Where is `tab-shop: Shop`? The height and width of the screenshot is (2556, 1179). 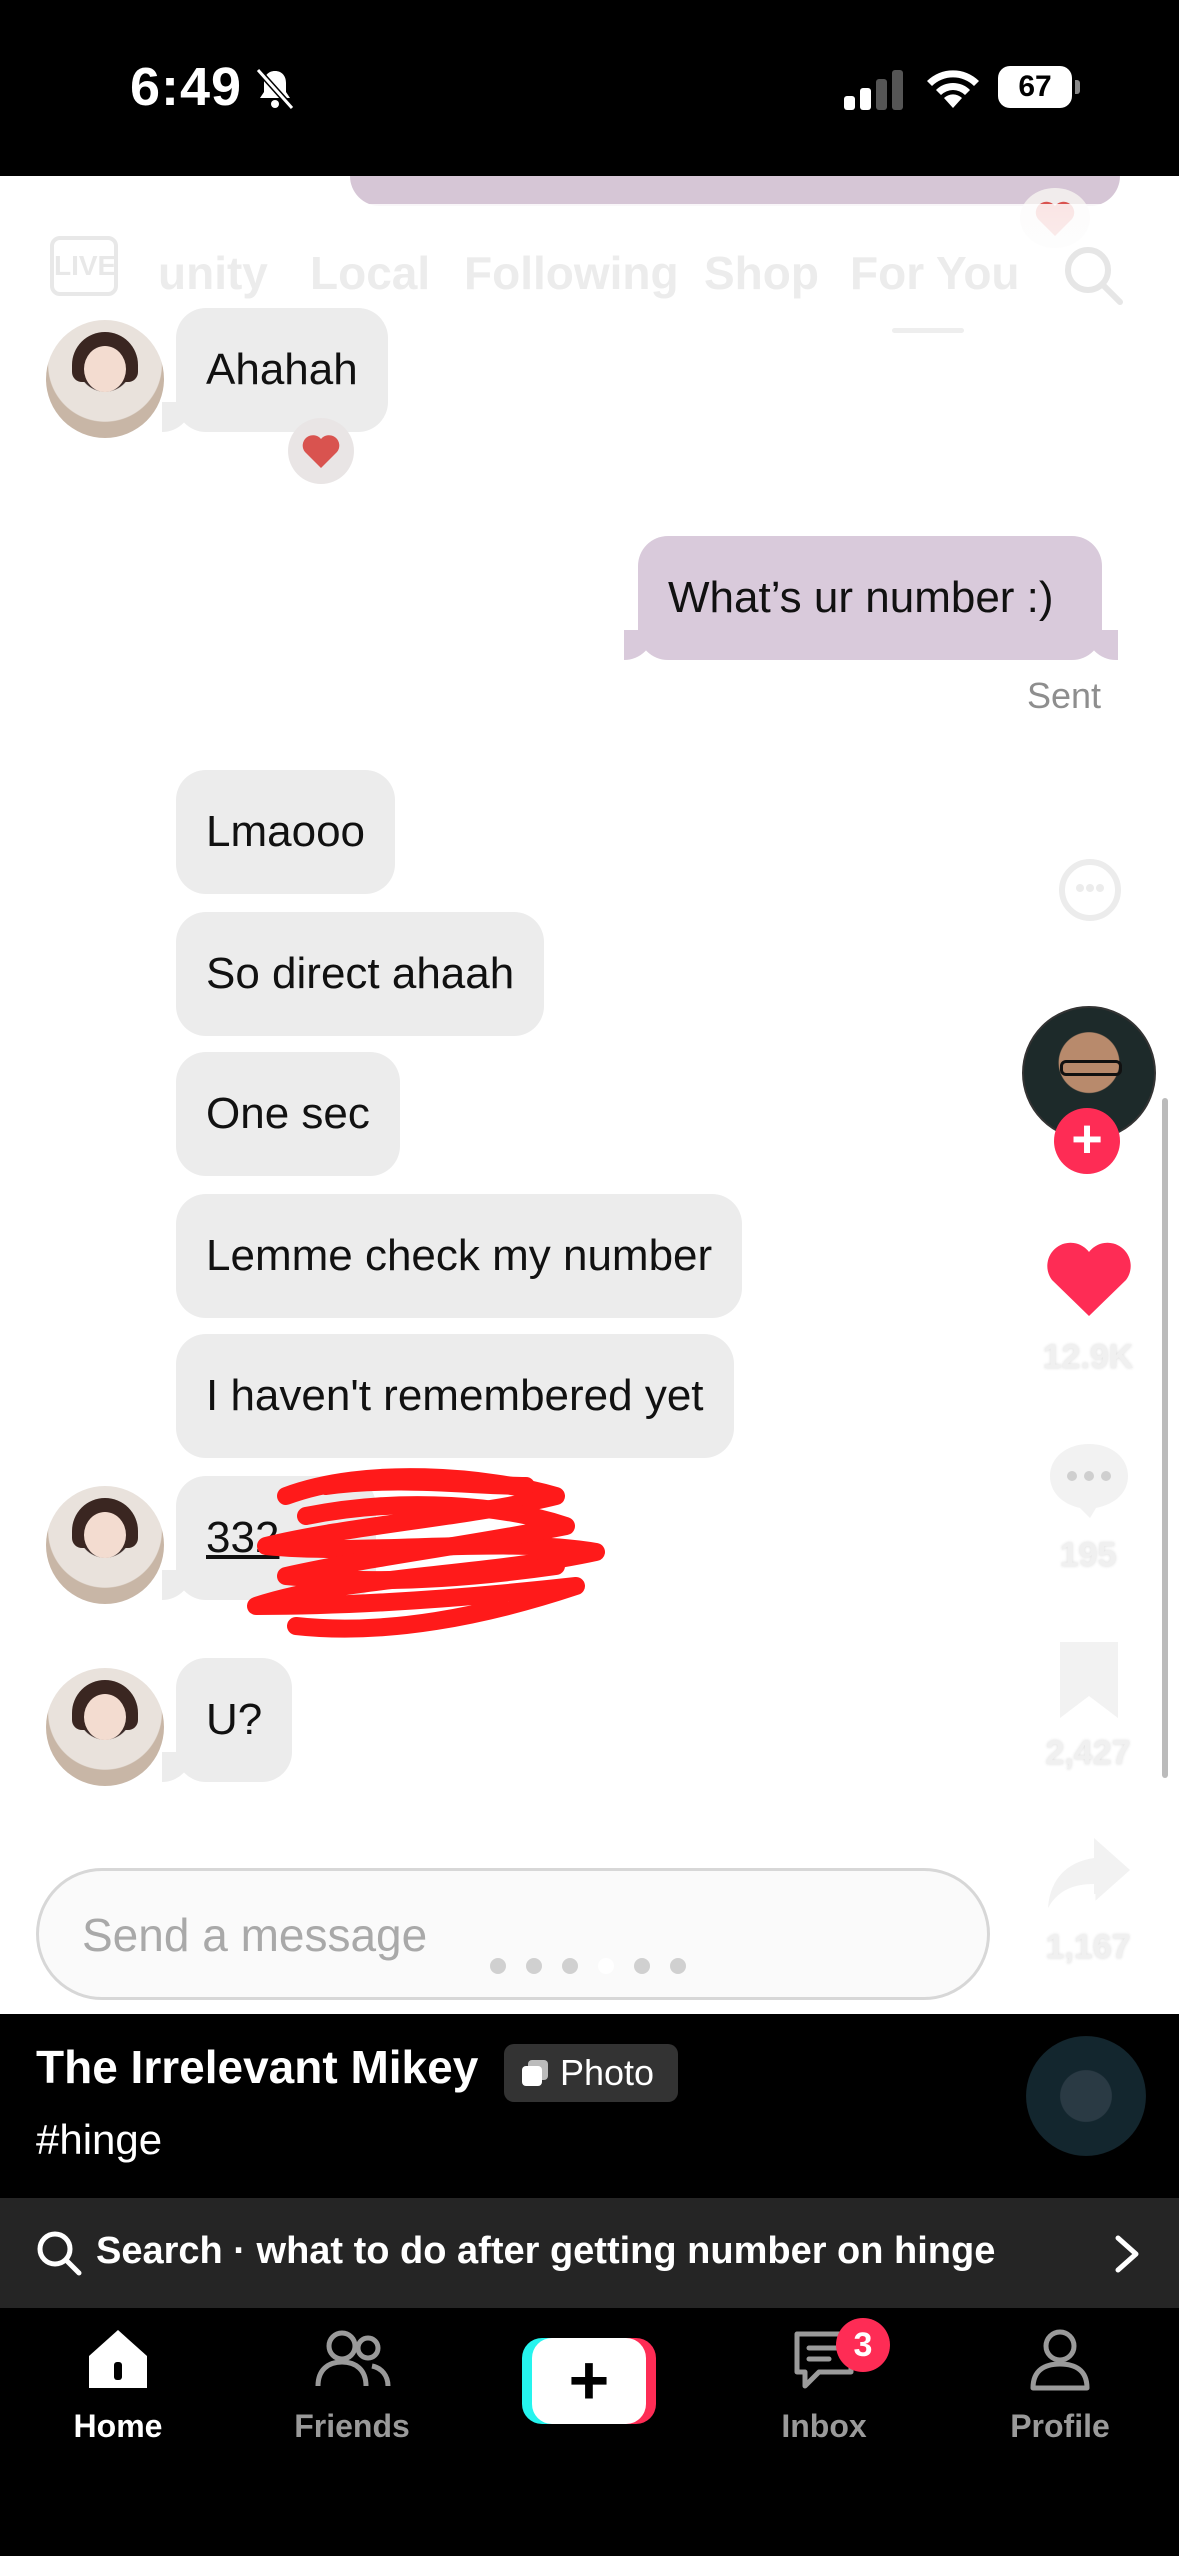
tab-shop: Shop is located at coordinates (761, 273).